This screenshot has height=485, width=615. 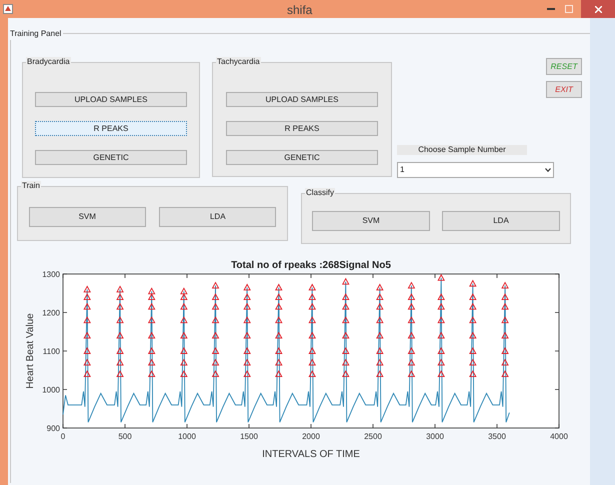 I want to click on group-title: Tachycardia, so click(x=238, y=62).